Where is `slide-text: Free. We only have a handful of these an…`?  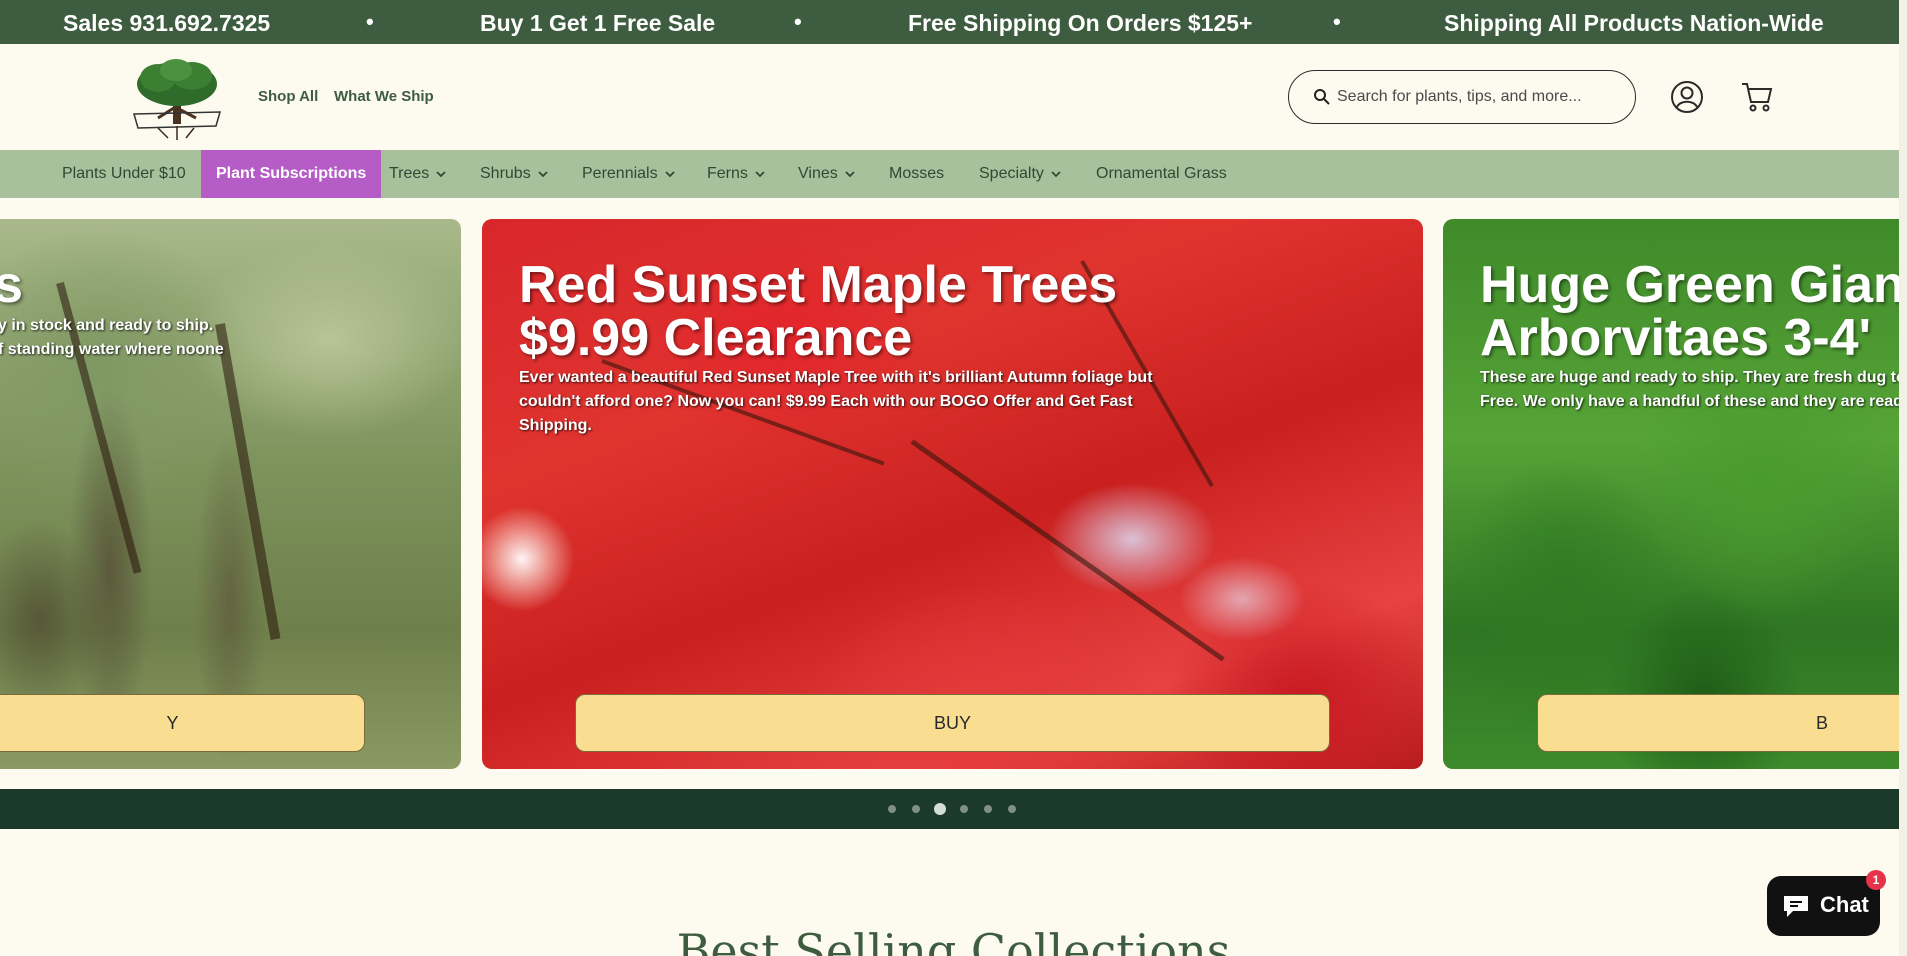 slide-text: Free. We only have a handful of these an… is located at coordinates (1691, 401).